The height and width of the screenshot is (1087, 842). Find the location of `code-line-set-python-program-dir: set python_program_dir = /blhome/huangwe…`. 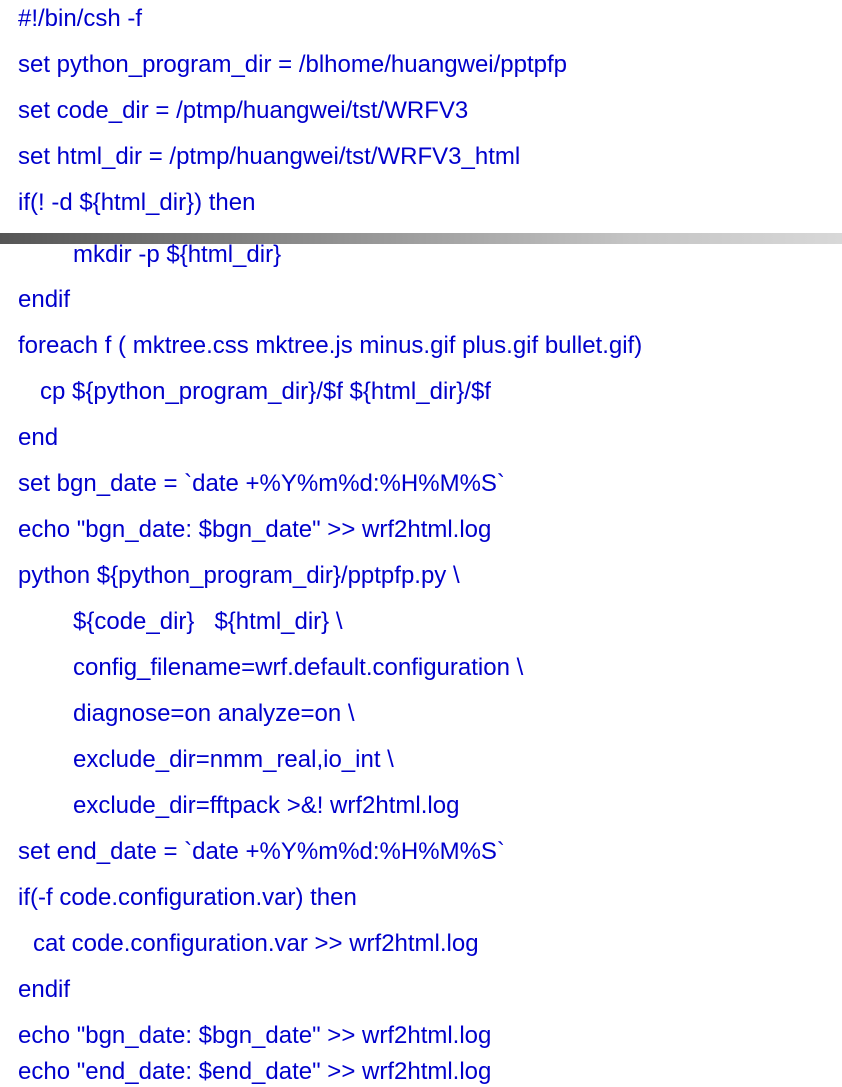

code-line-set-python-program-dir: set python_program_dir = /blhome/huangwe… is located at coordinates (293, 64).